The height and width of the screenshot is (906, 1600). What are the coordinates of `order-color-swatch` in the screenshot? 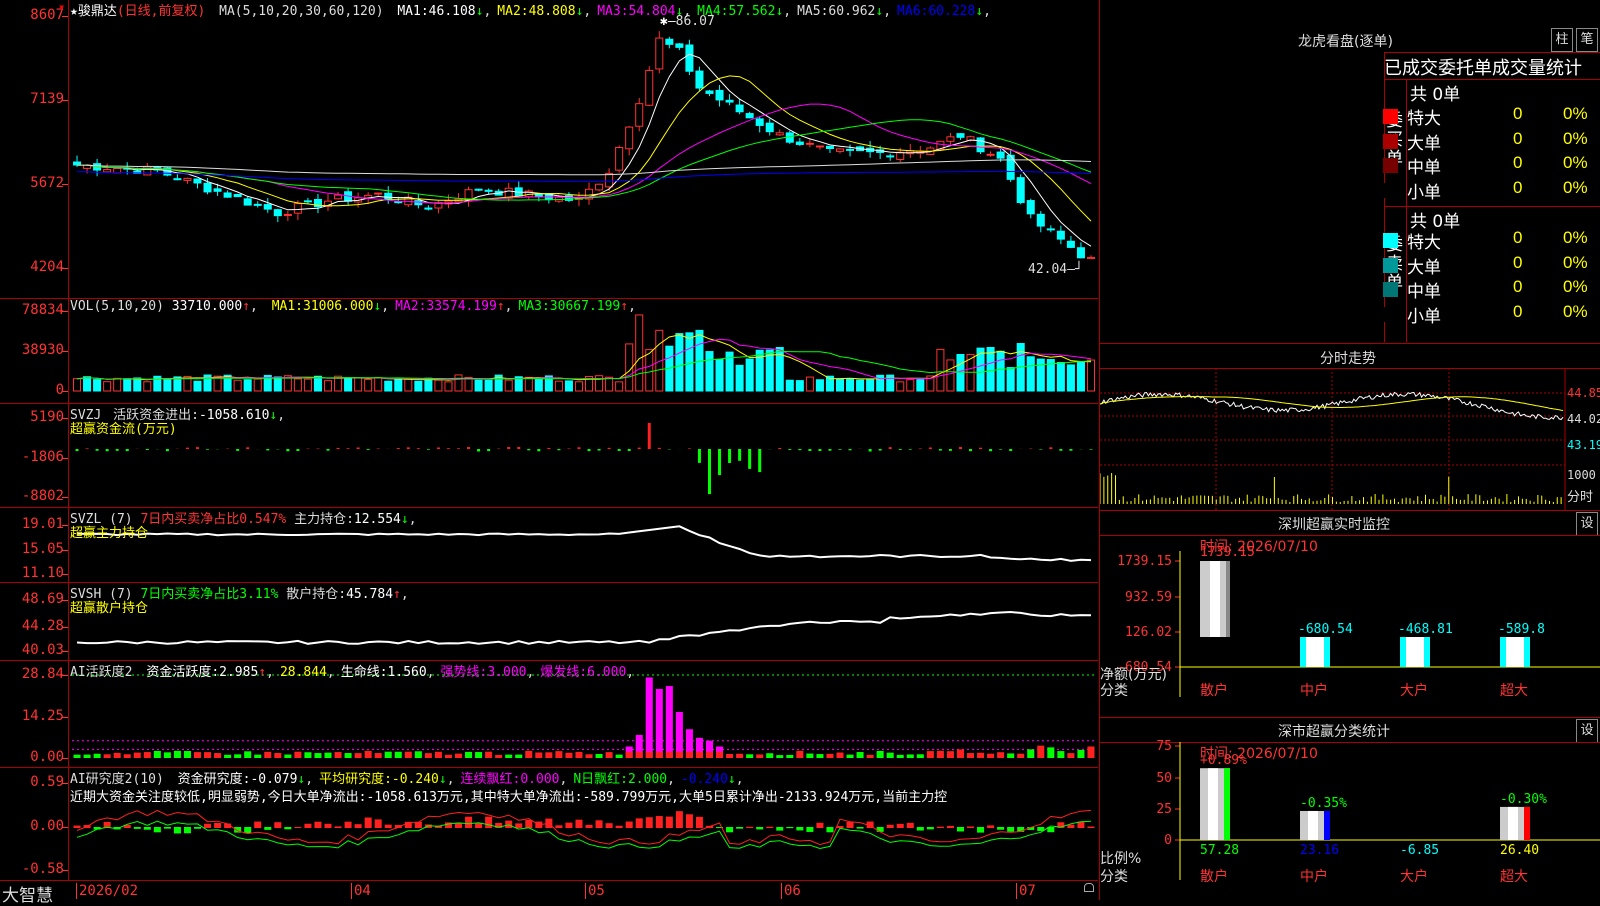 It's located at (1390, 240).